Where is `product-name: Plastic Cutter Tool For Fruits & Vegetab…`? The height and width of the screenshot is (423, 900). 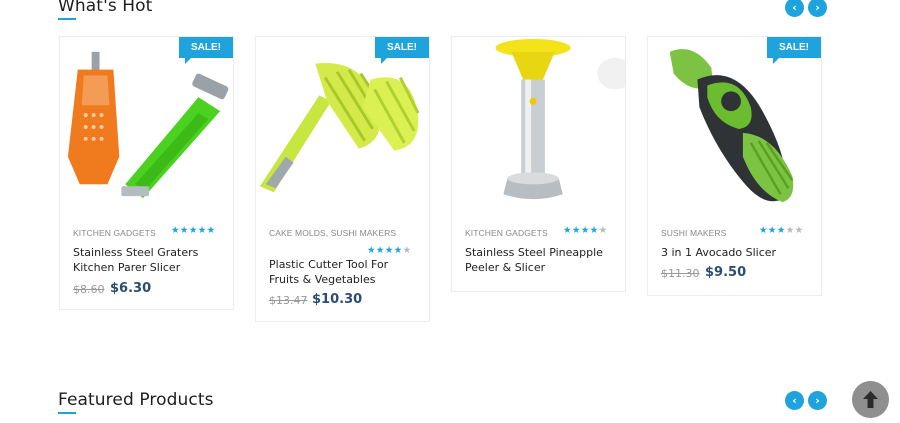
product-name: Plastic Cutter Tool For Fruits & Vegetab… is located at coordinates (344, 272).